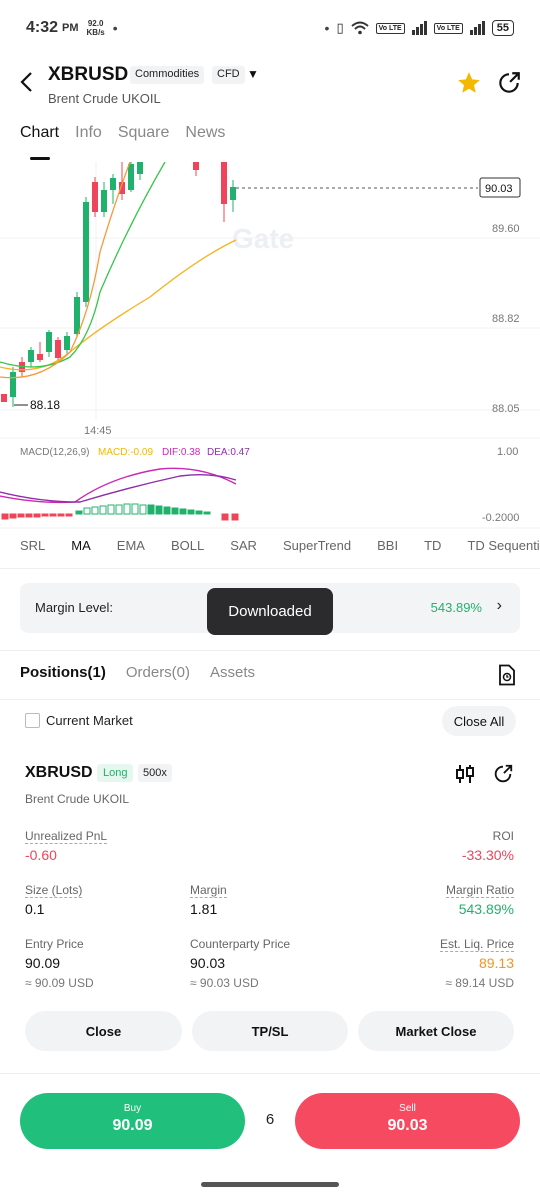 Image resolution: width=540 pixels, height=1200 pixels. Describe the element at coordinates (66, 836) in the screenshot. I see `unrealized-pnl-label: Unrealized PnL` at that location.